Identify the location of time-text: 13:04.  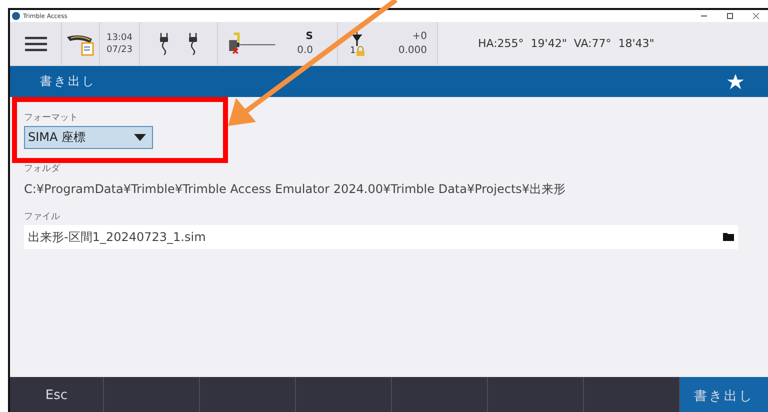
(119, 38).